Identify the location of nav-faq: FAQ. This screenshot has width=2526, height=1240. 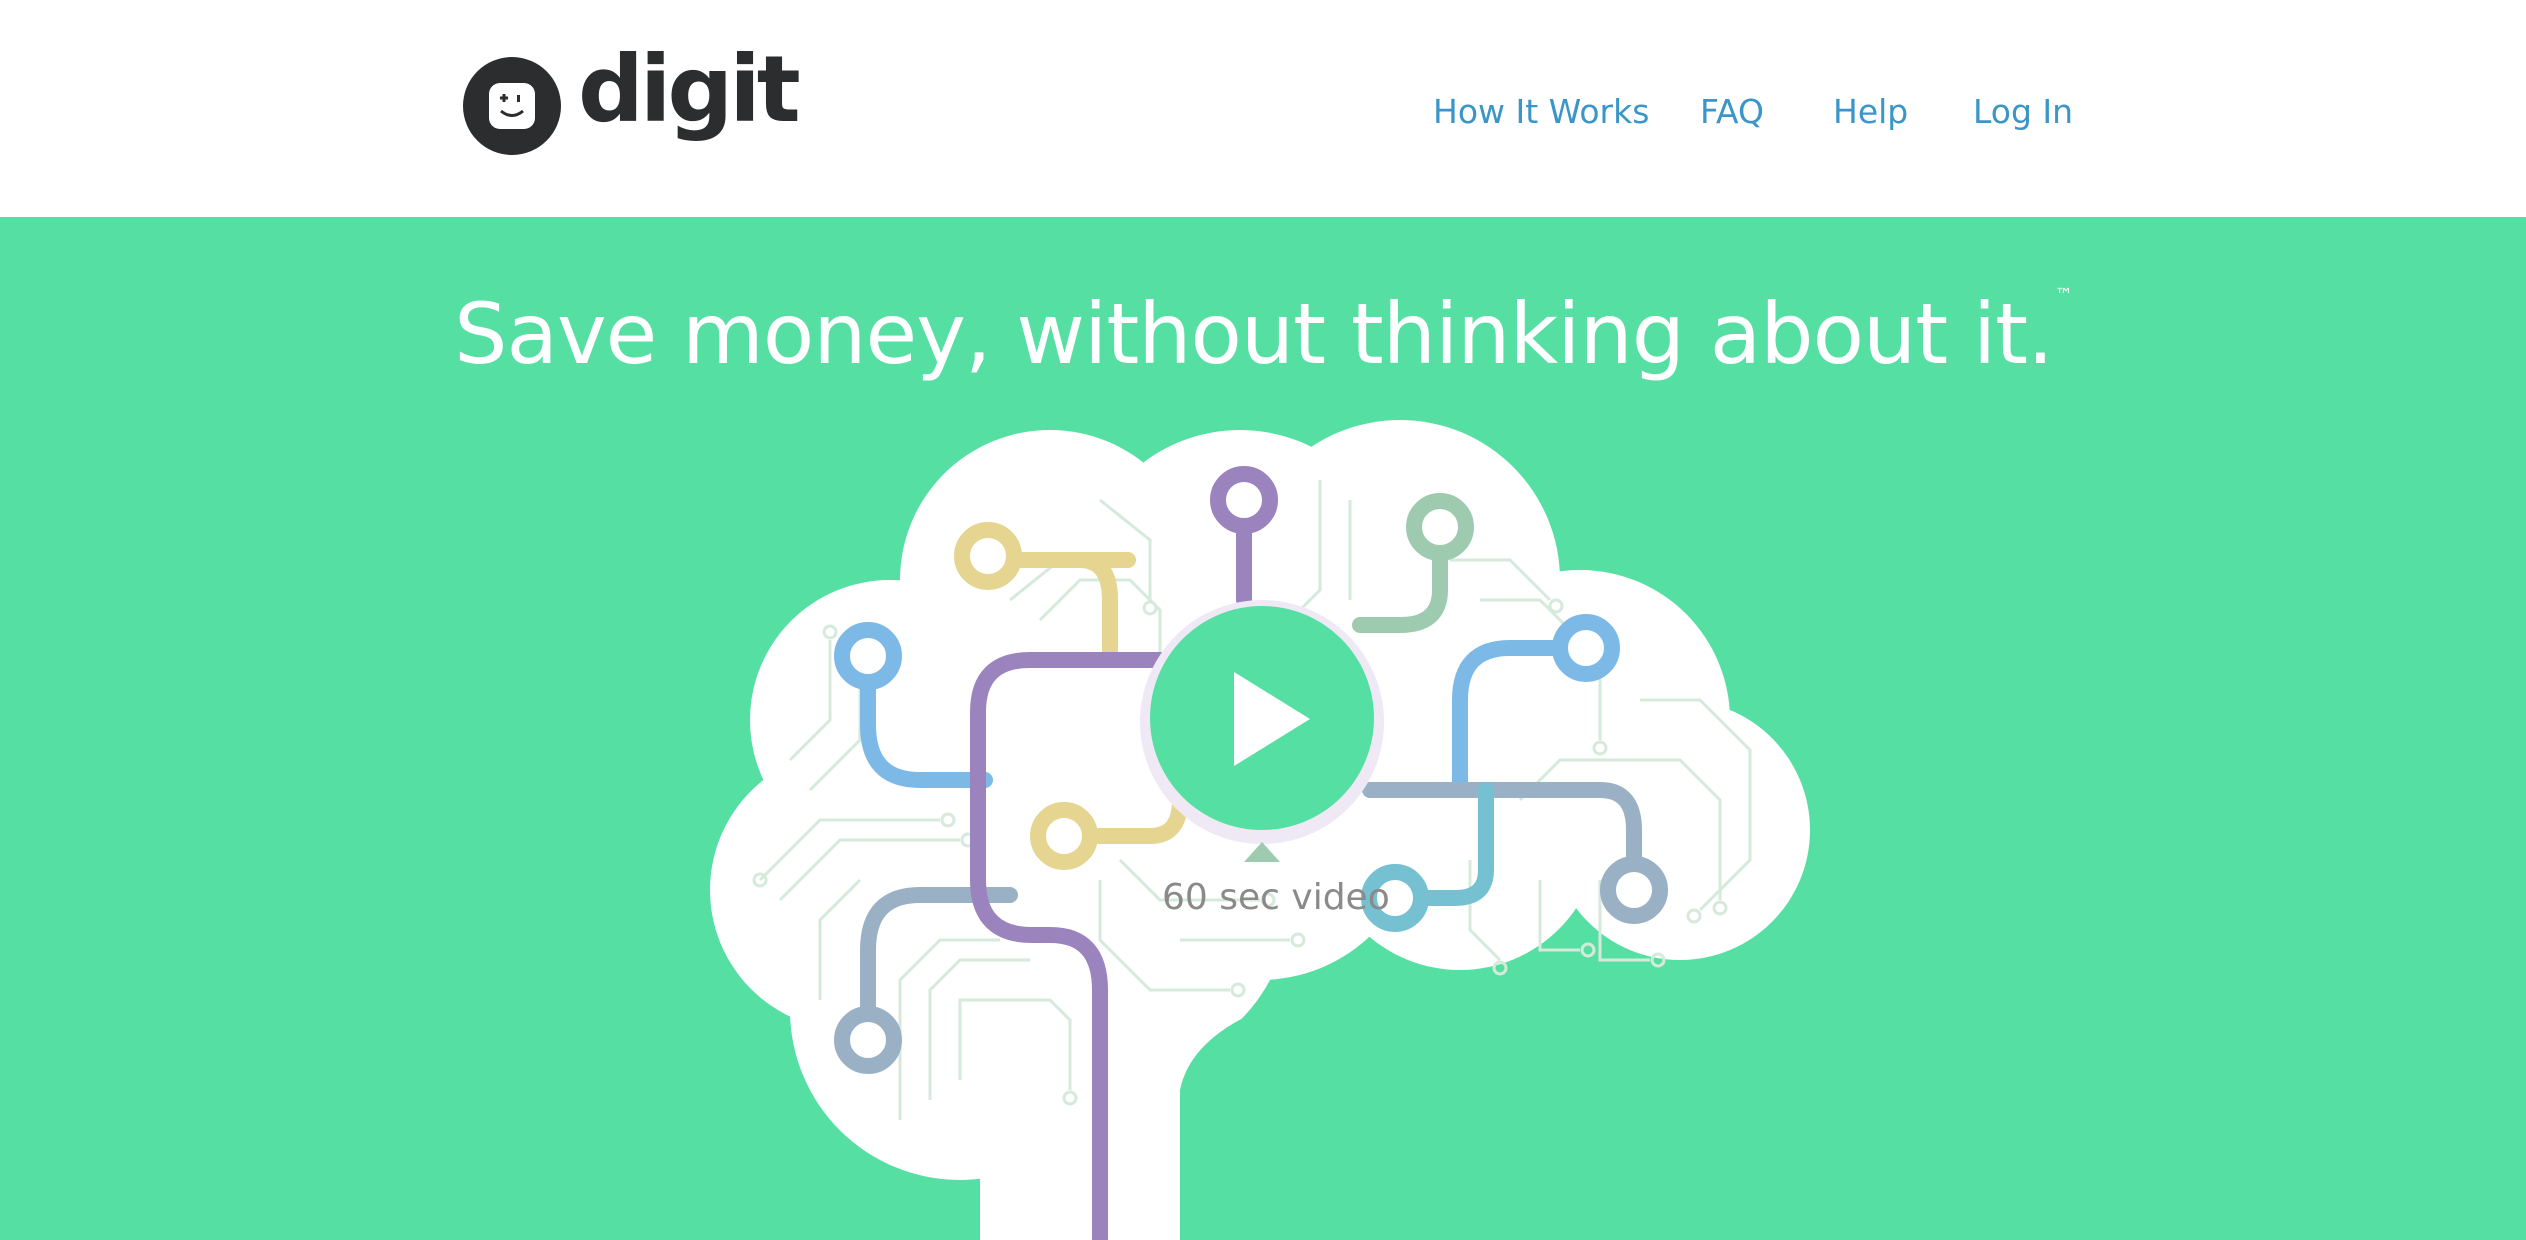
(1732, 111).